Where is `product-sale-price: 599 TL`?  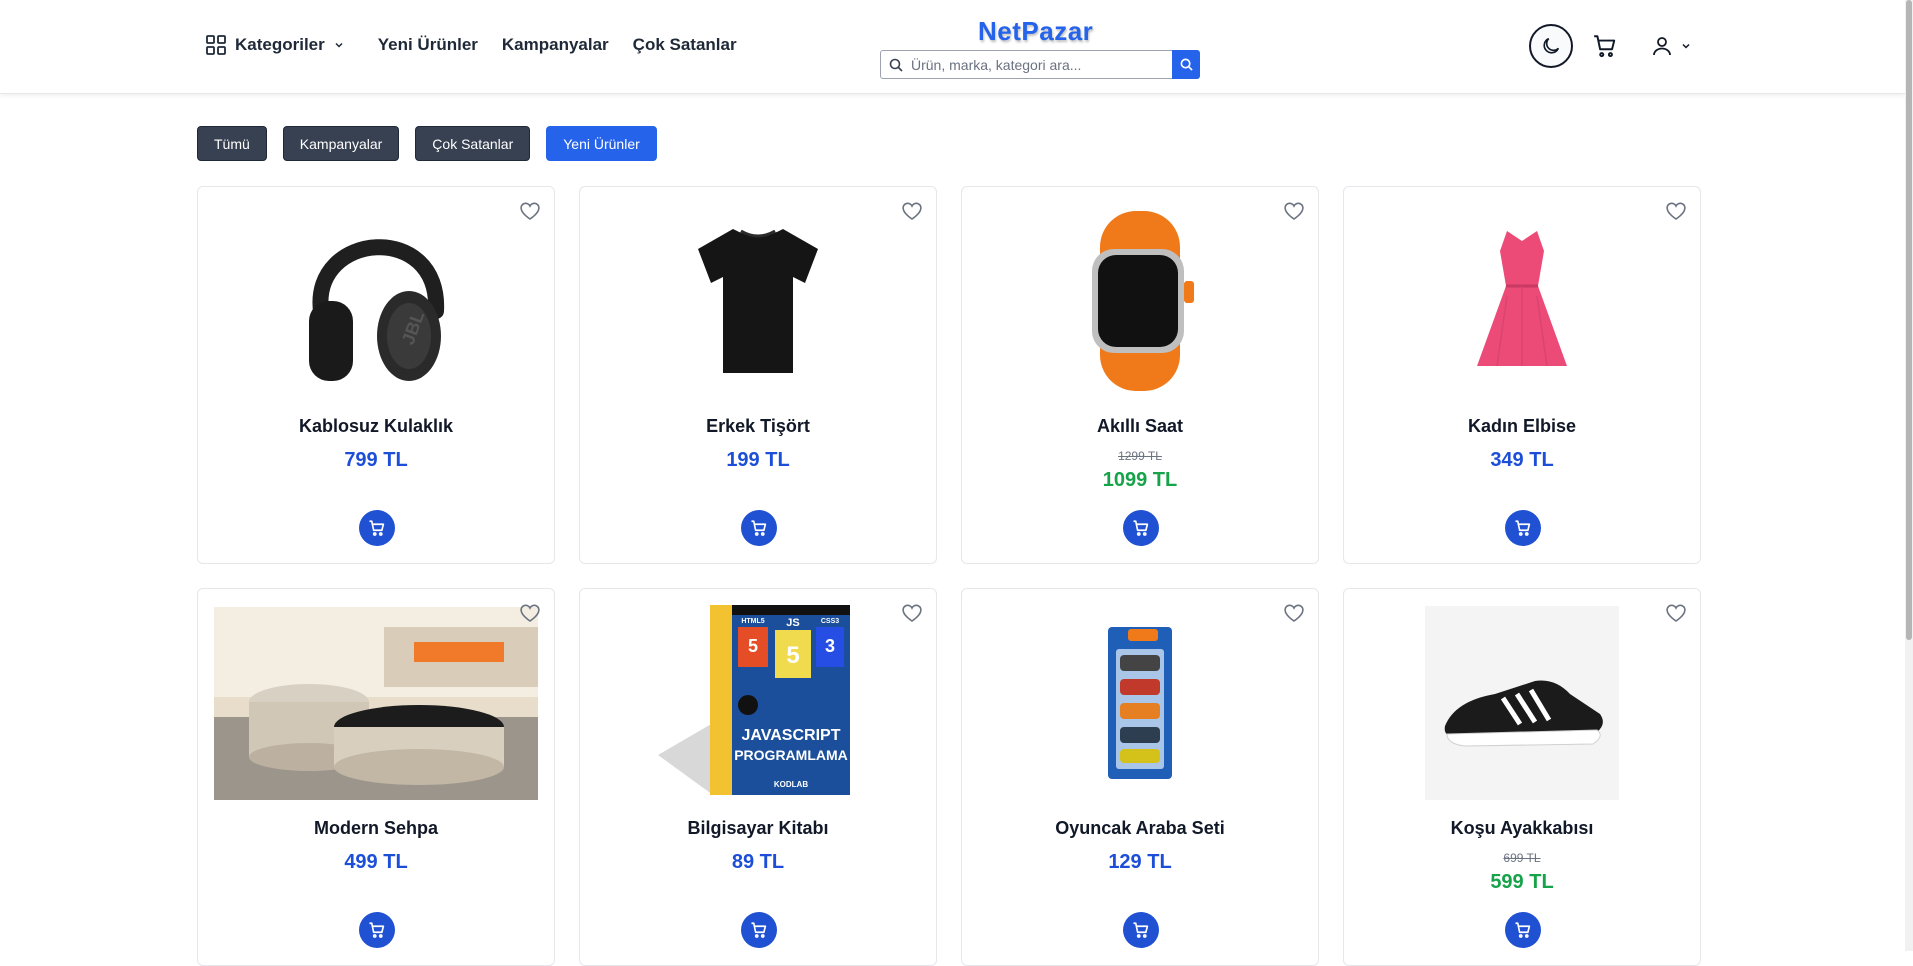
product-sale-price: 599 TL is located at coordinates (1522, 882).